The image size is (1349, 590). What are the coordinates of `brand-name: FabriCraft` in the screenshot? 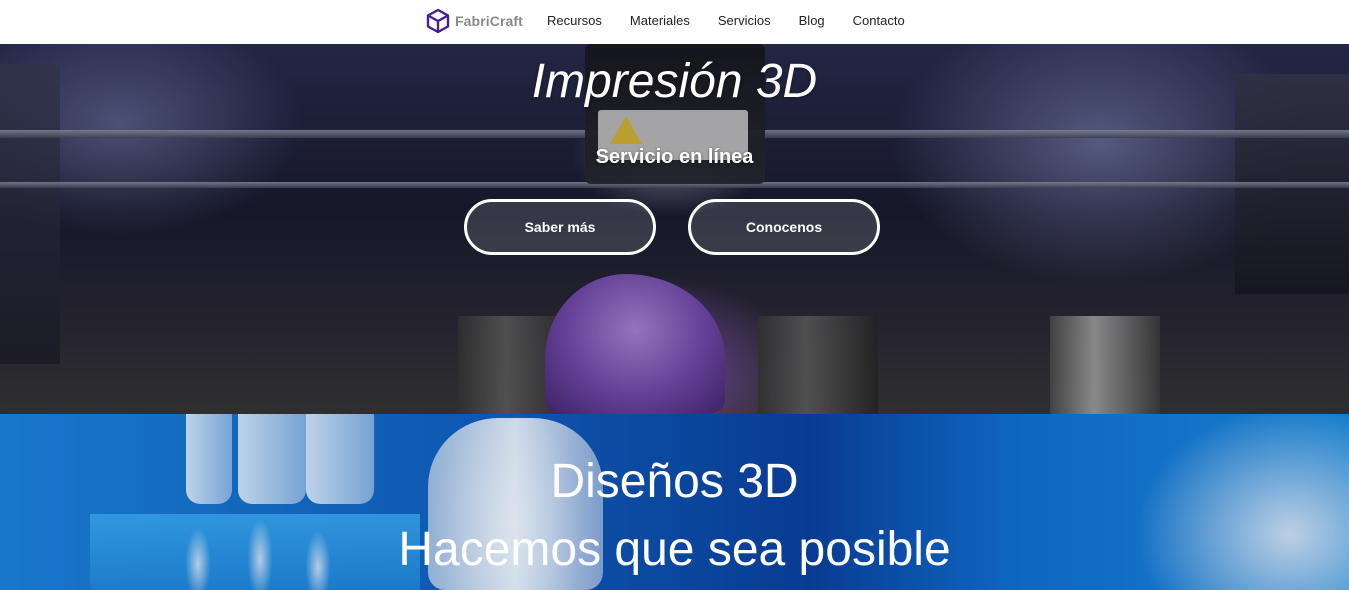 It's located at (489, 21).